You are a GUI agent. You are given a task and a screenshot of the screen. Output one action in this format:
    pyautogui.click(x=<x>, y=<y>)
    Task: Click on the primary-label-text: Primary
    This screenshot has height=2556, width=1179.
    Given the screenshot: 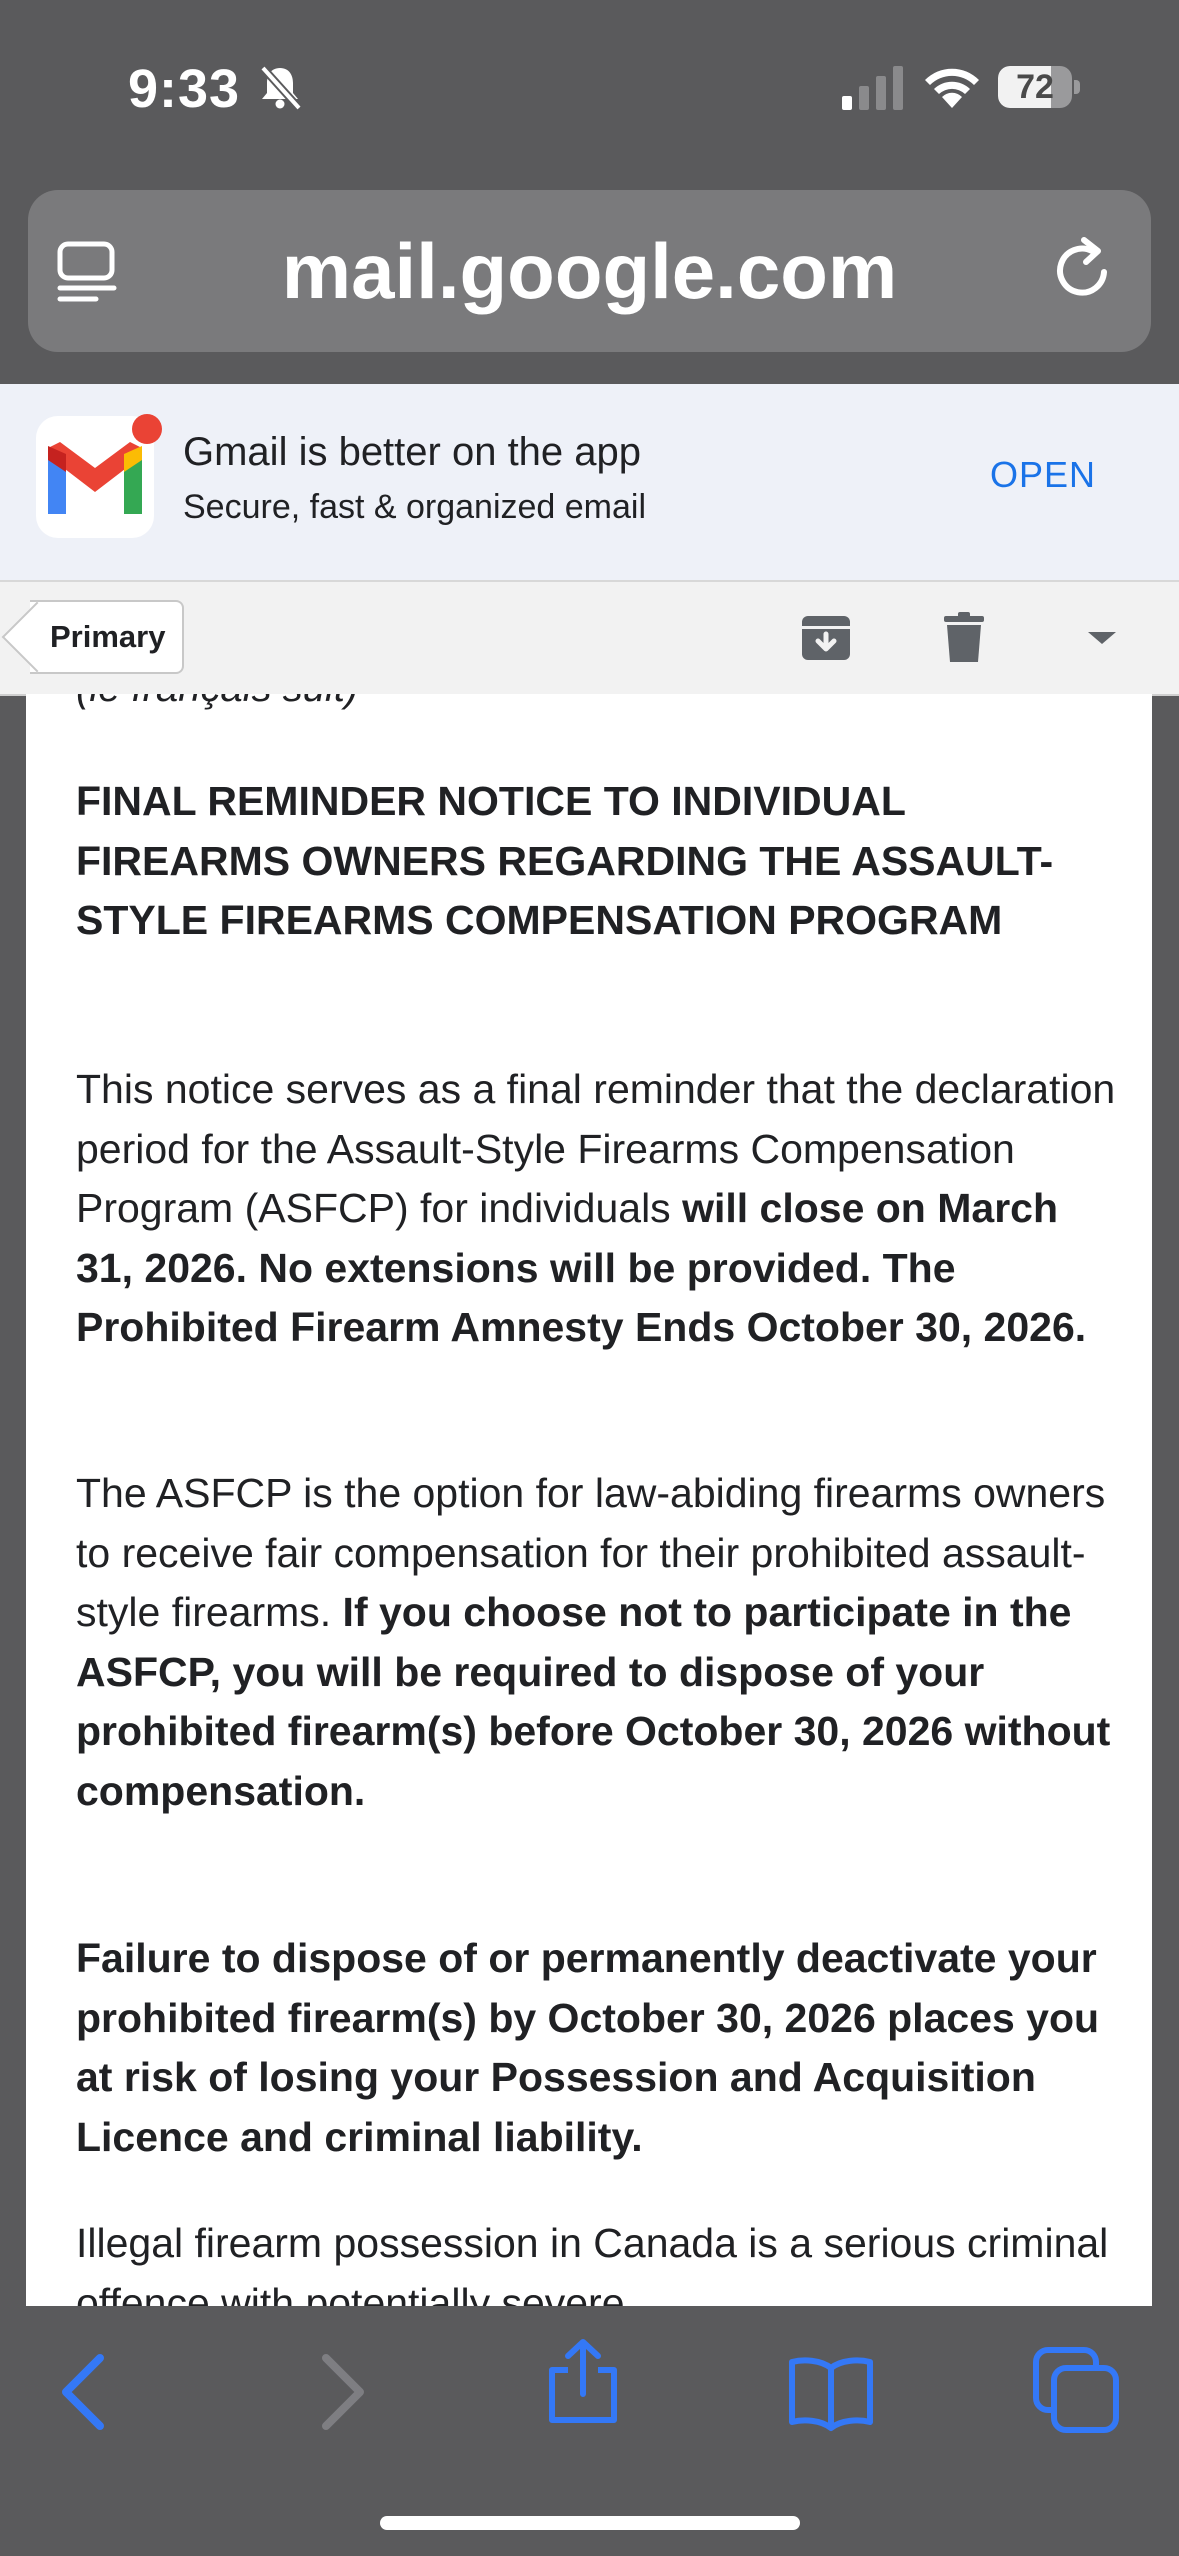 What is the action you would take?
    pyautogui.click(x=108, y=636)
    